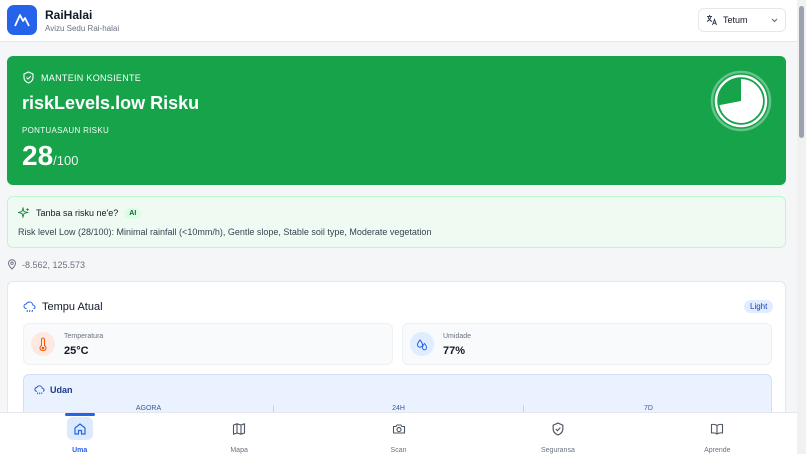  I want to click on rainfall-col-24h: 24H, so click(398, 408).